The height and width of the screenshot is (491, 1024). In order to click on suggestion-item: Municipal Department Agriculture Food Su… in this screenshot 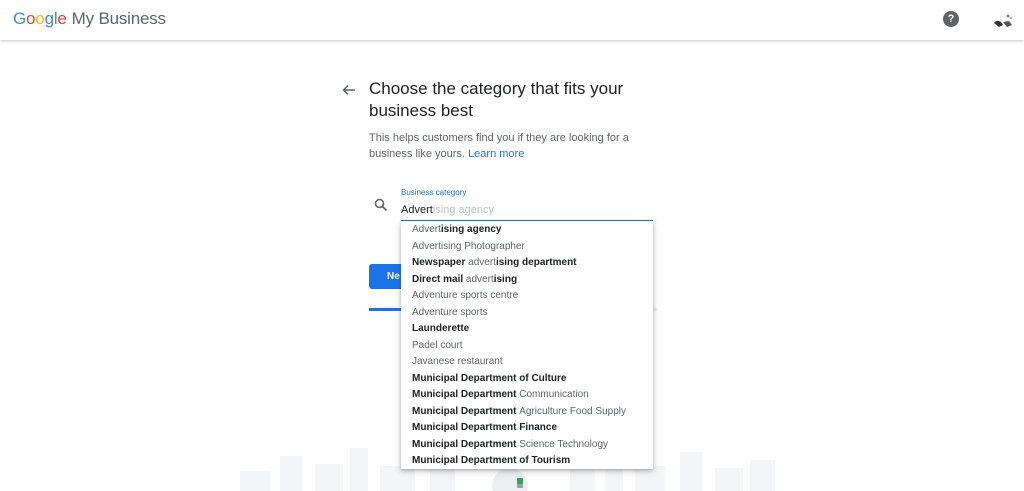, I will do `click(527, 412)`.